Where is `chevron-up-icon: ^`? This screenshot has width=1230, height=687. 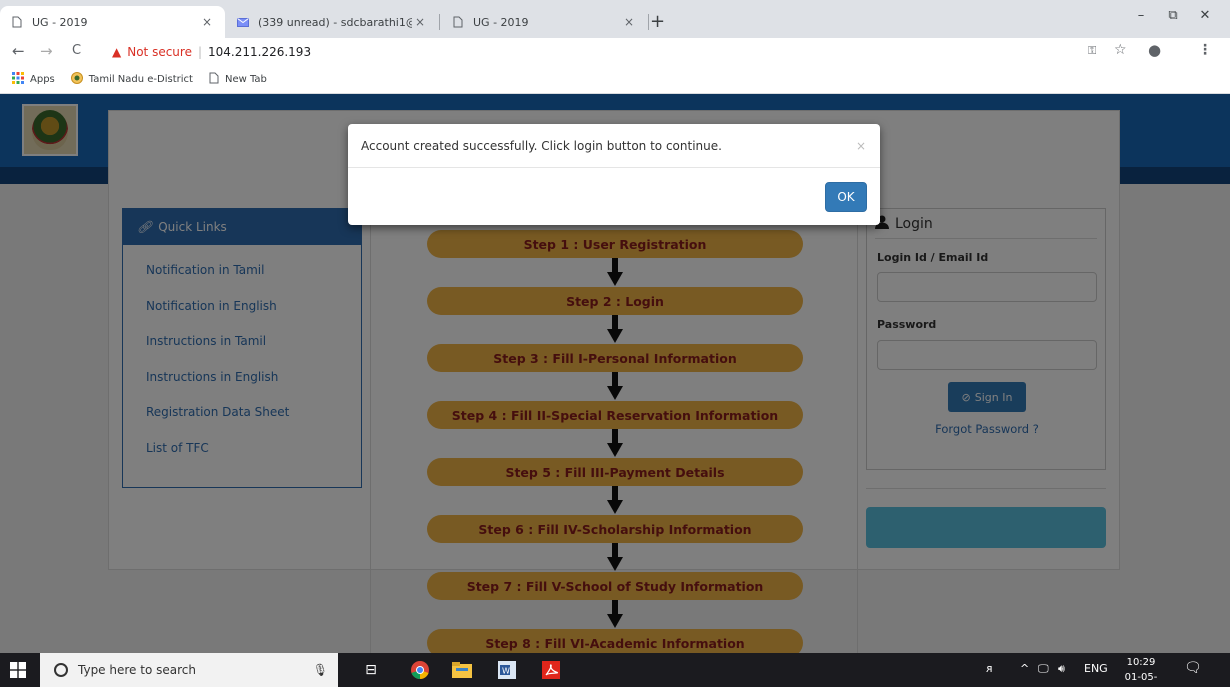 chevron-up-icon: ^ is located at coordinates (1024, 668).